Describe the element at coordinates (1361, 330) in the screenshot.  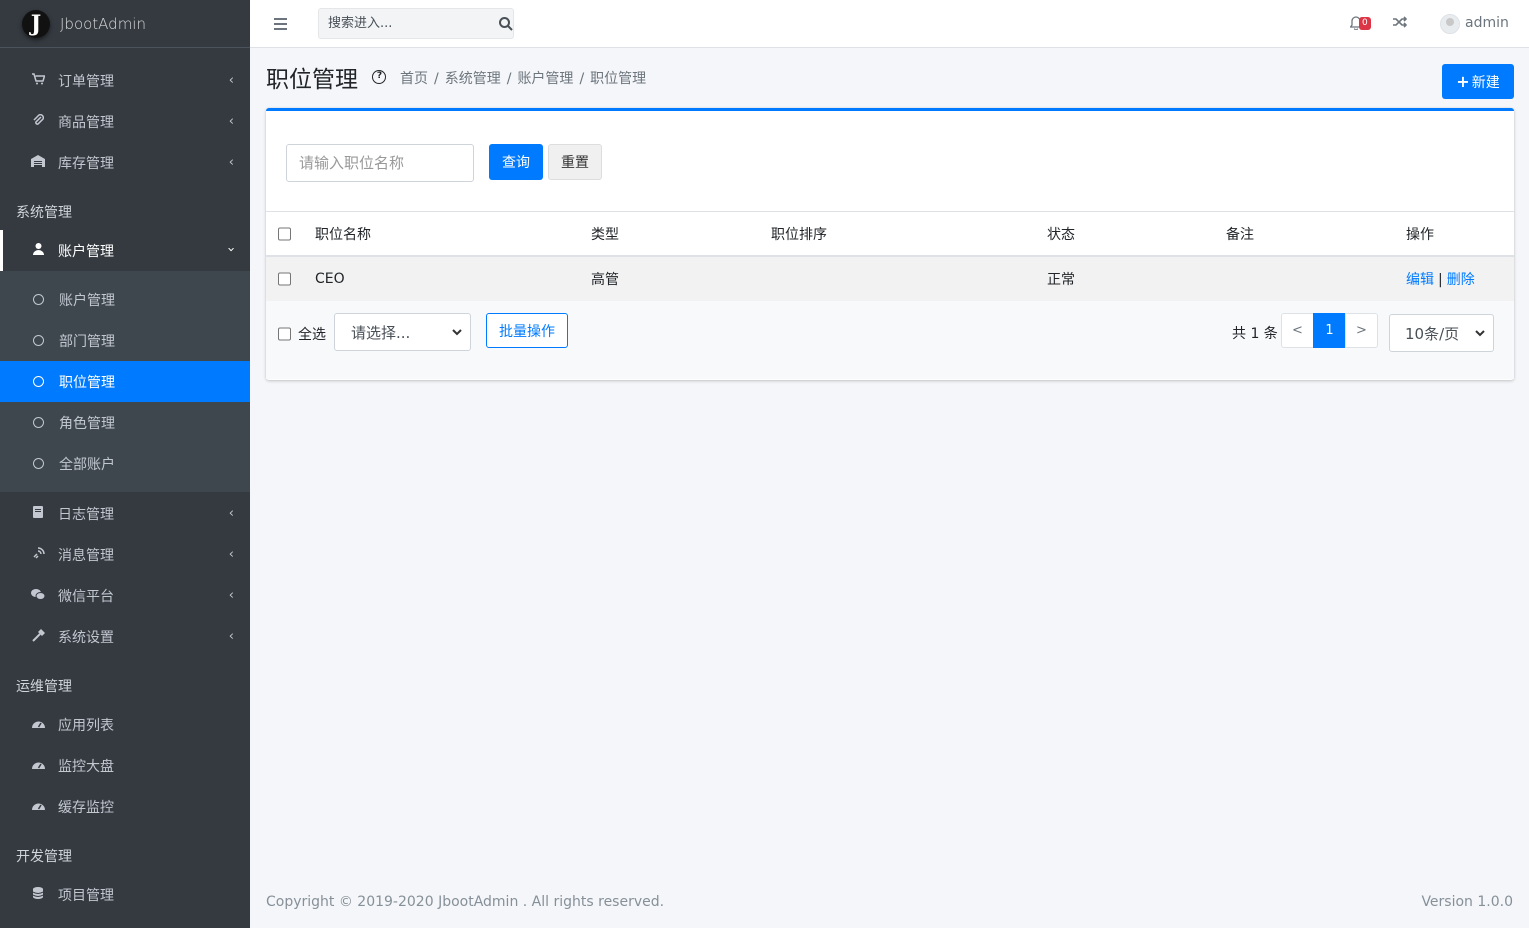
I see `next-page-button: >` at that location.